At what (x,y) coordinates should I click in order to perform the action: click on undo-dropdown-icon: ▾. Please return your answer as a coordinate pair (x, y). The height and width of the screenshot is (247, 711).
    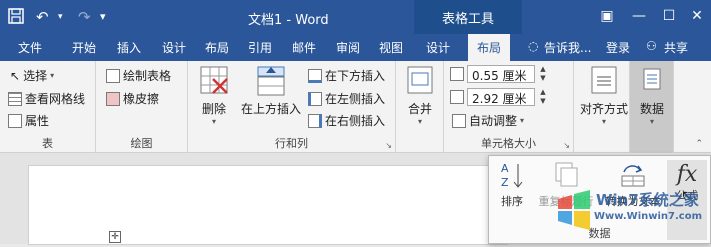
    Looking at the image, I should click on (60, 17).